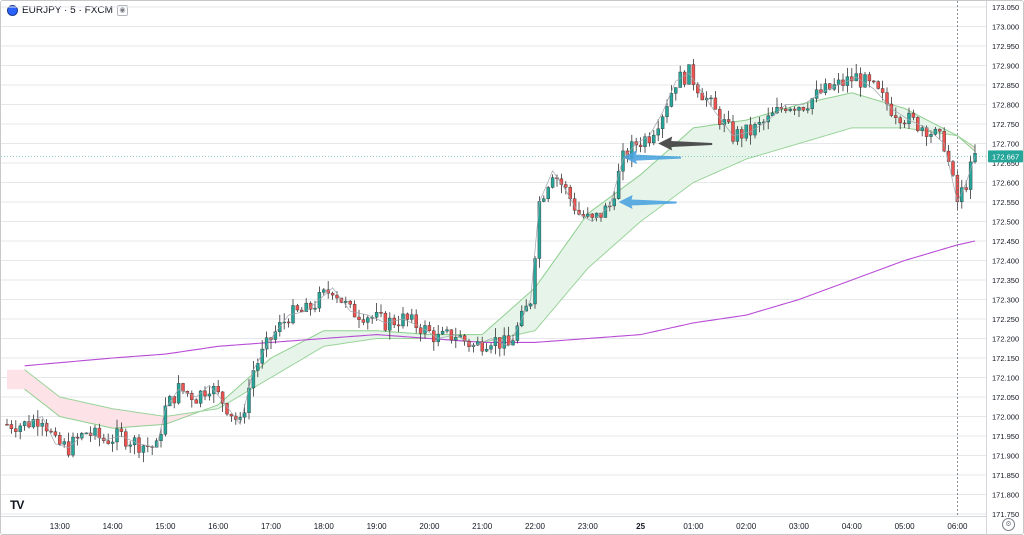 This screenshot has width=1024, height=535. What do you see at coordinates (1005, 495) in the screenshot?
I see `price-tick-label: 171.800` at bounding box center [1005, 495].